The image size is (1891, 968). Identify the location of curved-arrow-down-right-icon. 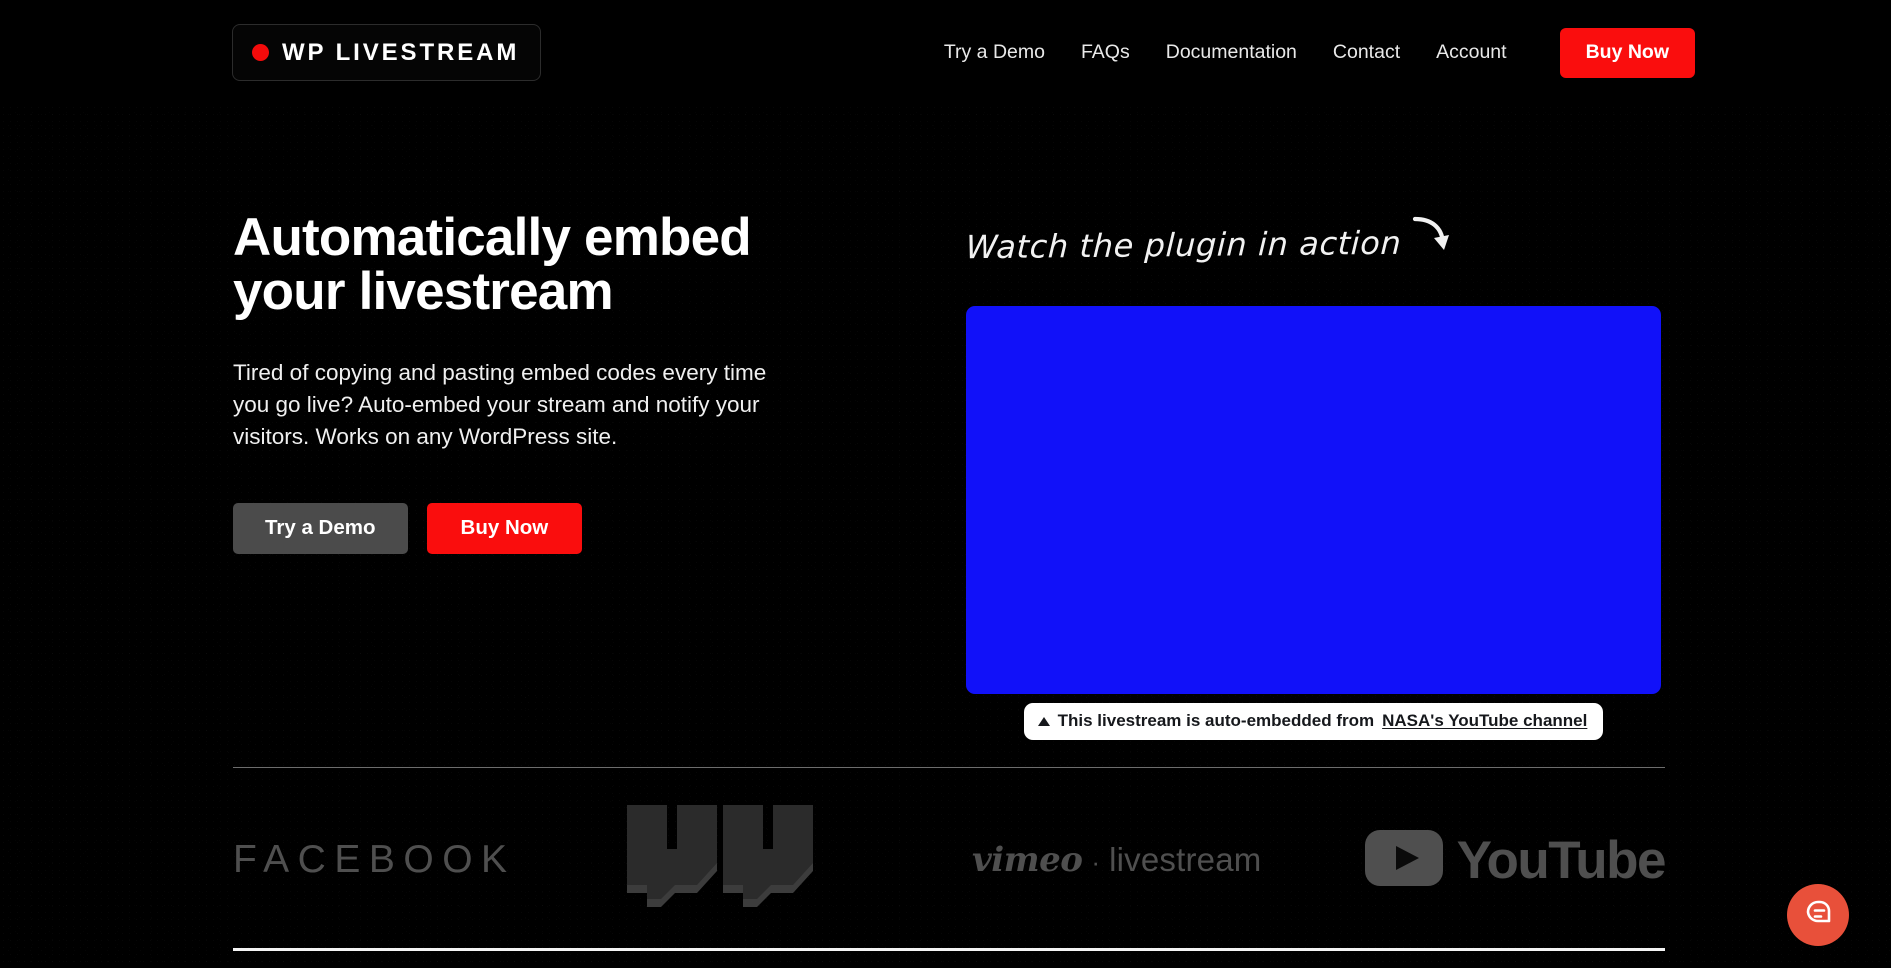
(1431, 236).